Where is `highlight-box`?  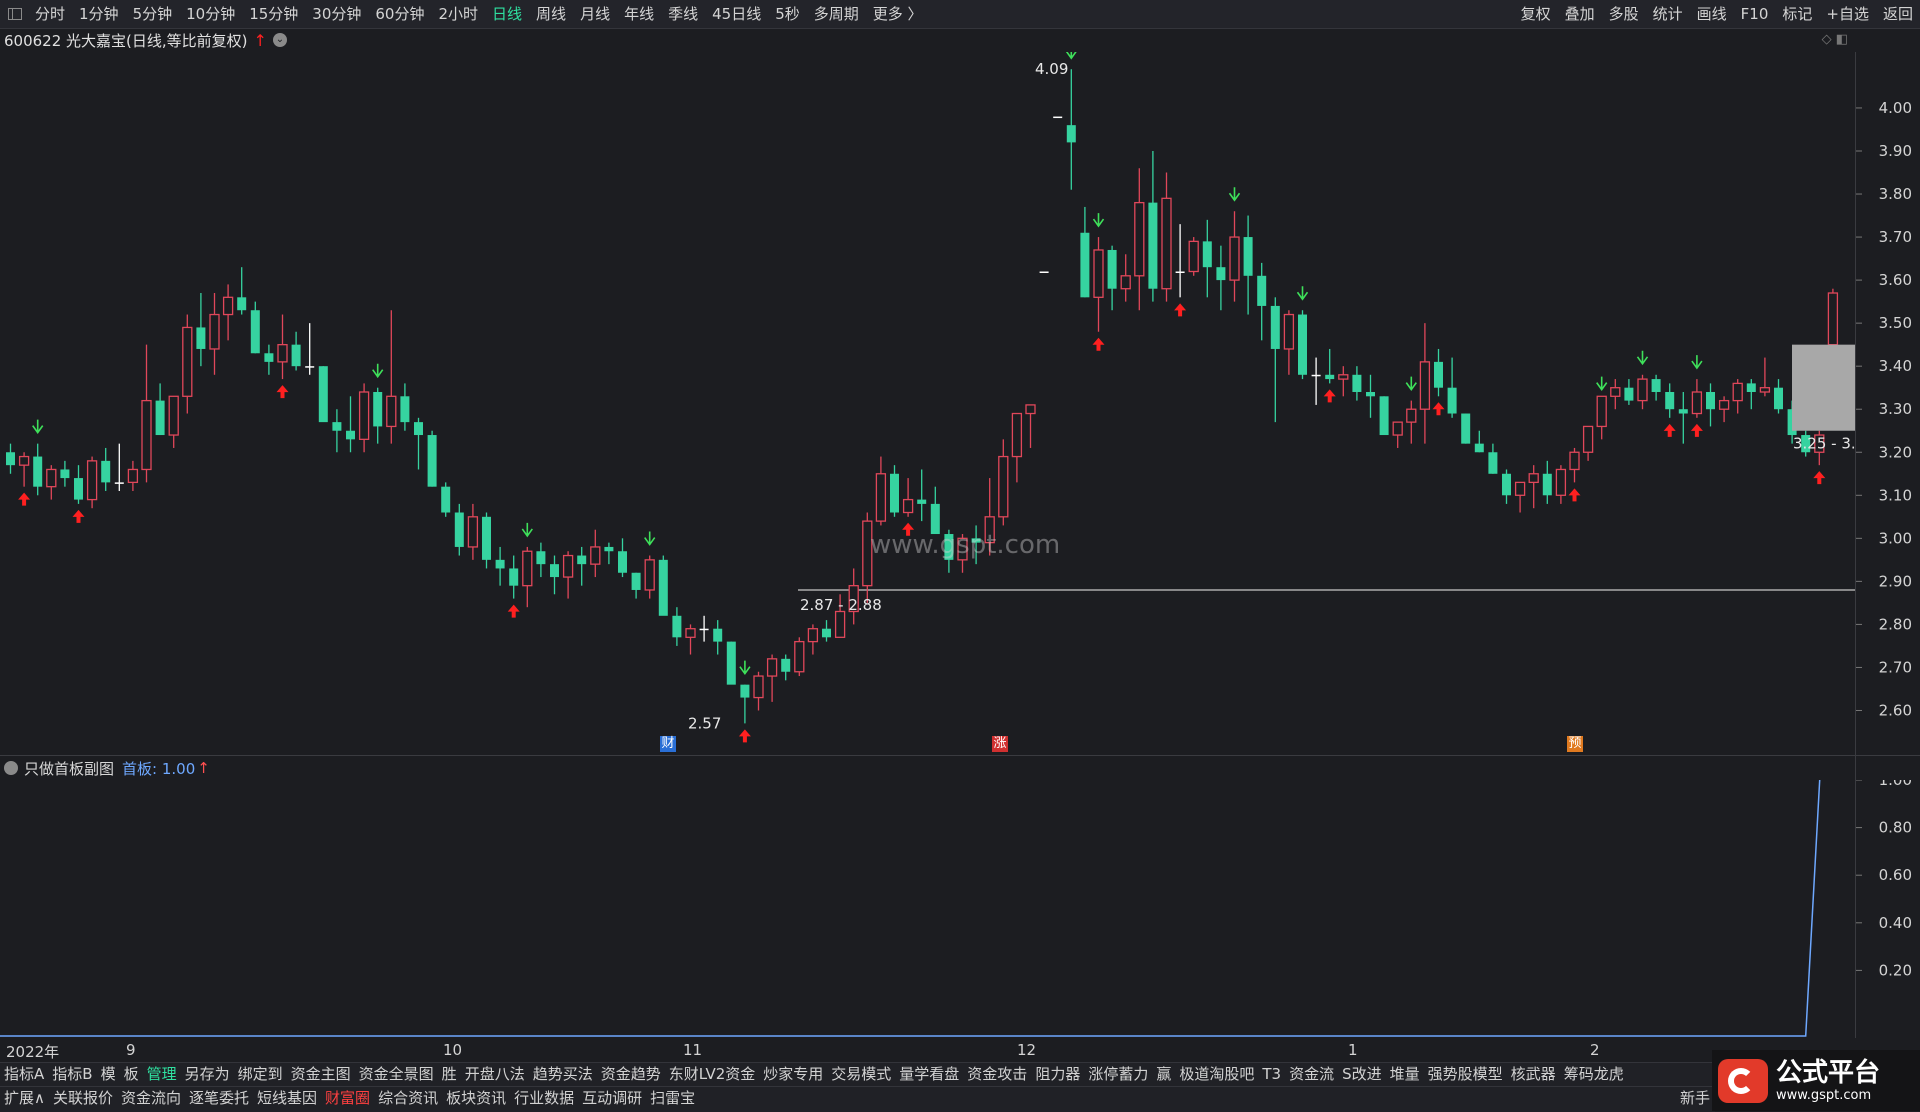
highlight-box is located at coordinates (1823, 387).